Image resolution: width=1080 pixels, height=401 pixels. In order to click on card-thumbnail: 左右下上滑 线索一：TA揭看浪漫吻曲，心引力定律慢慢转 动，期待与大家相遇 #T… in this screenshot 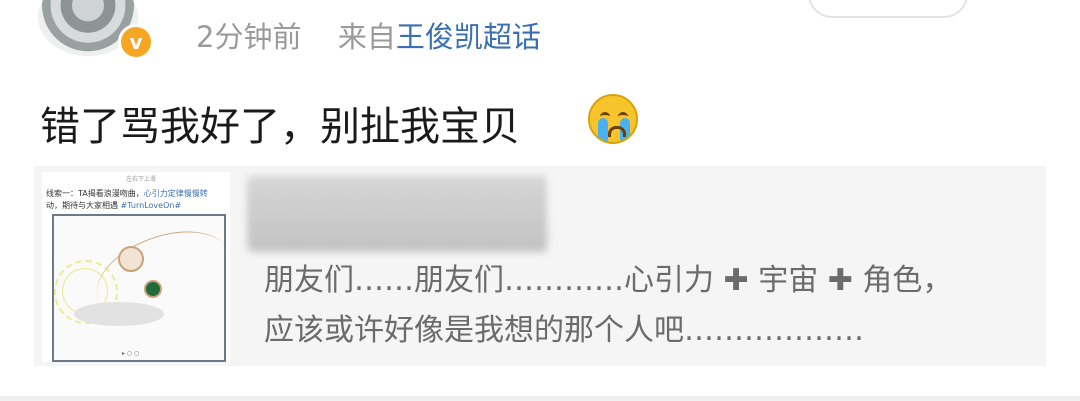, I will do `click(136, 267)`.